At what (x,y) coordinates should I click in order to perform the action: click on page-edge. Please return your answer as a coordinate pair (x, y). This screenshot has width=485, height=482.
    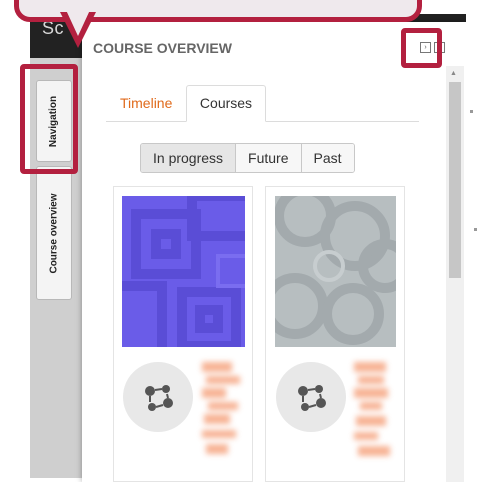
    Looking at the image, I should click on (475, 241).